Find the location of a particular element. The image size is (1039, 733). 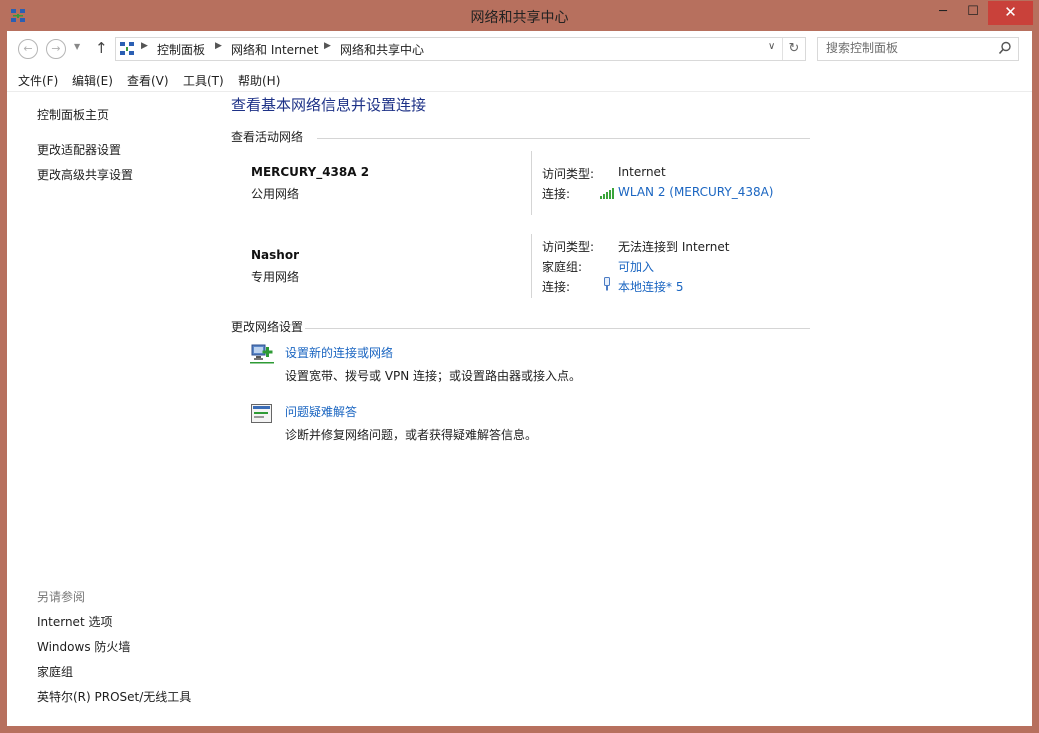

title-bar: 网络和共享中心 ─ ☐ ✕ is located at coordinates (519, 16).